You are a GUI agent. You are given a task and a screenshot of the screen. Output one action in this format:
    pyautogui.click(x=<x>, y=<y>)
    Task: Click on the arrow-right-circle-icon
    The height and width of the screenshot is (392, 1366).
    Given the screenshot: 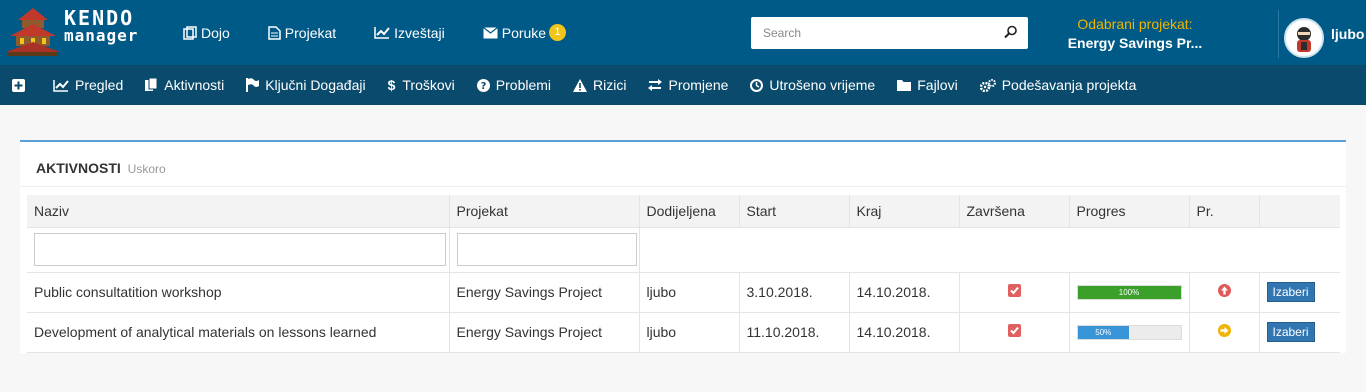 What is the action you would take?
    pyautogui.click(x=1224, y=330)
    